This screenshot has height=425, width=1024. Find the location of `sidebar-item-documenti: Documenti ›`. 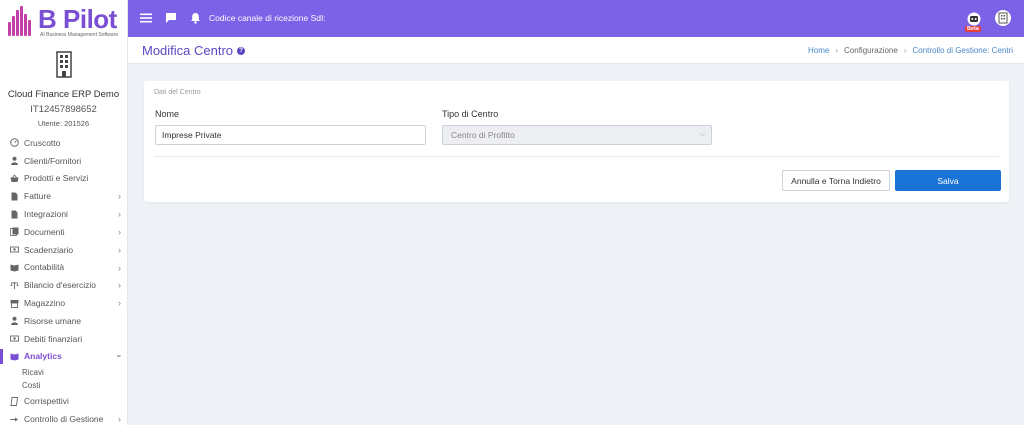

sidebar-item-documenti: Documenti › is located at coordinates (63, 232).